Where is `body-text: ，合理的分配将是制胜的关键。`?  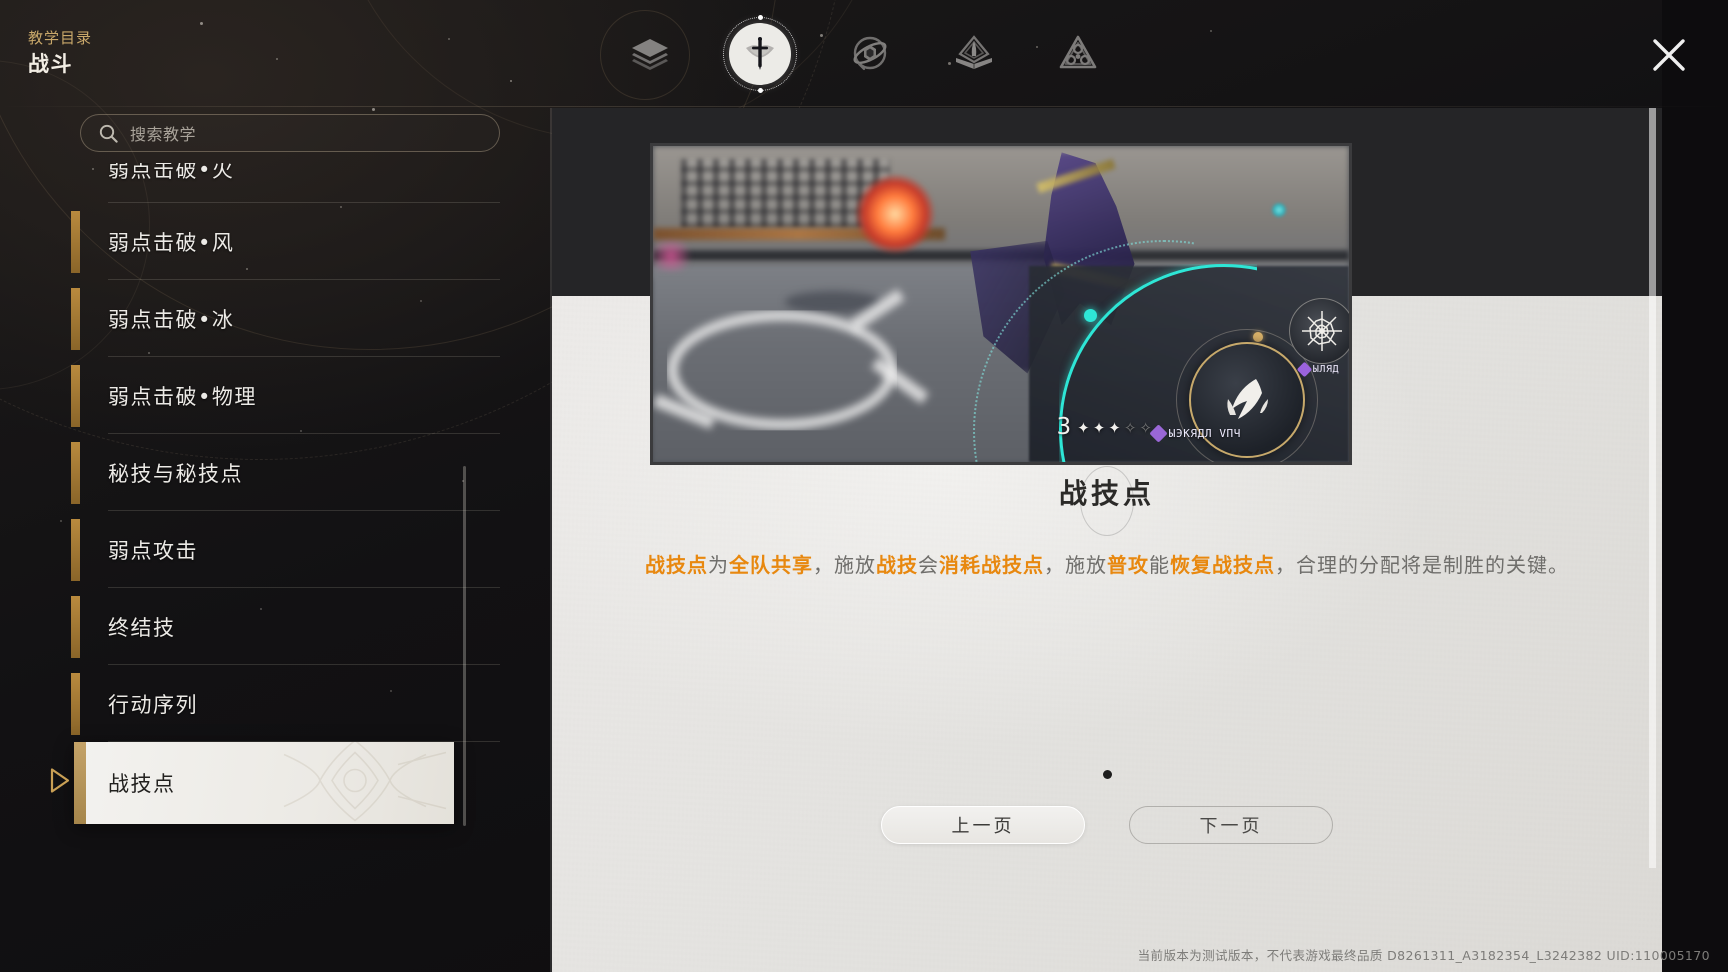 body-text: ，合理的分配将是制胜的关键。 is located at coordinates (1422, 565).